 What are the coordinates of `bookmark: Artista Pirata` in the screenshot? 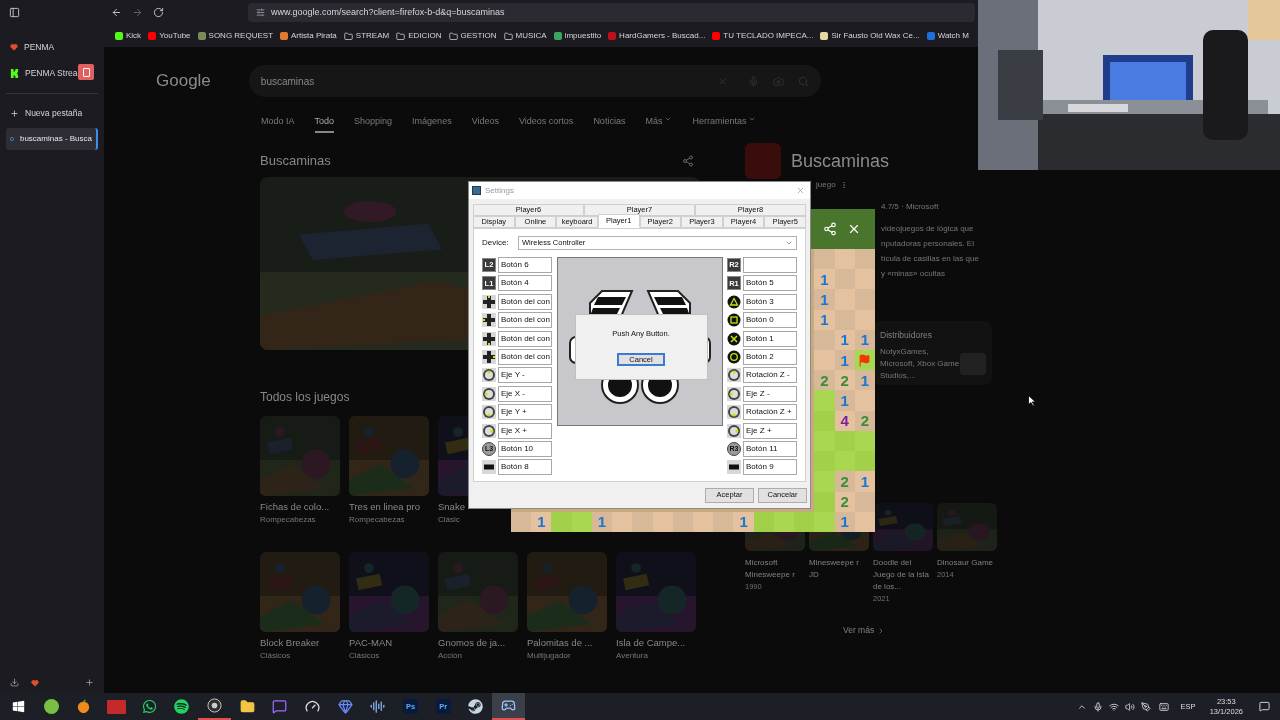 It's located at (308, 36).